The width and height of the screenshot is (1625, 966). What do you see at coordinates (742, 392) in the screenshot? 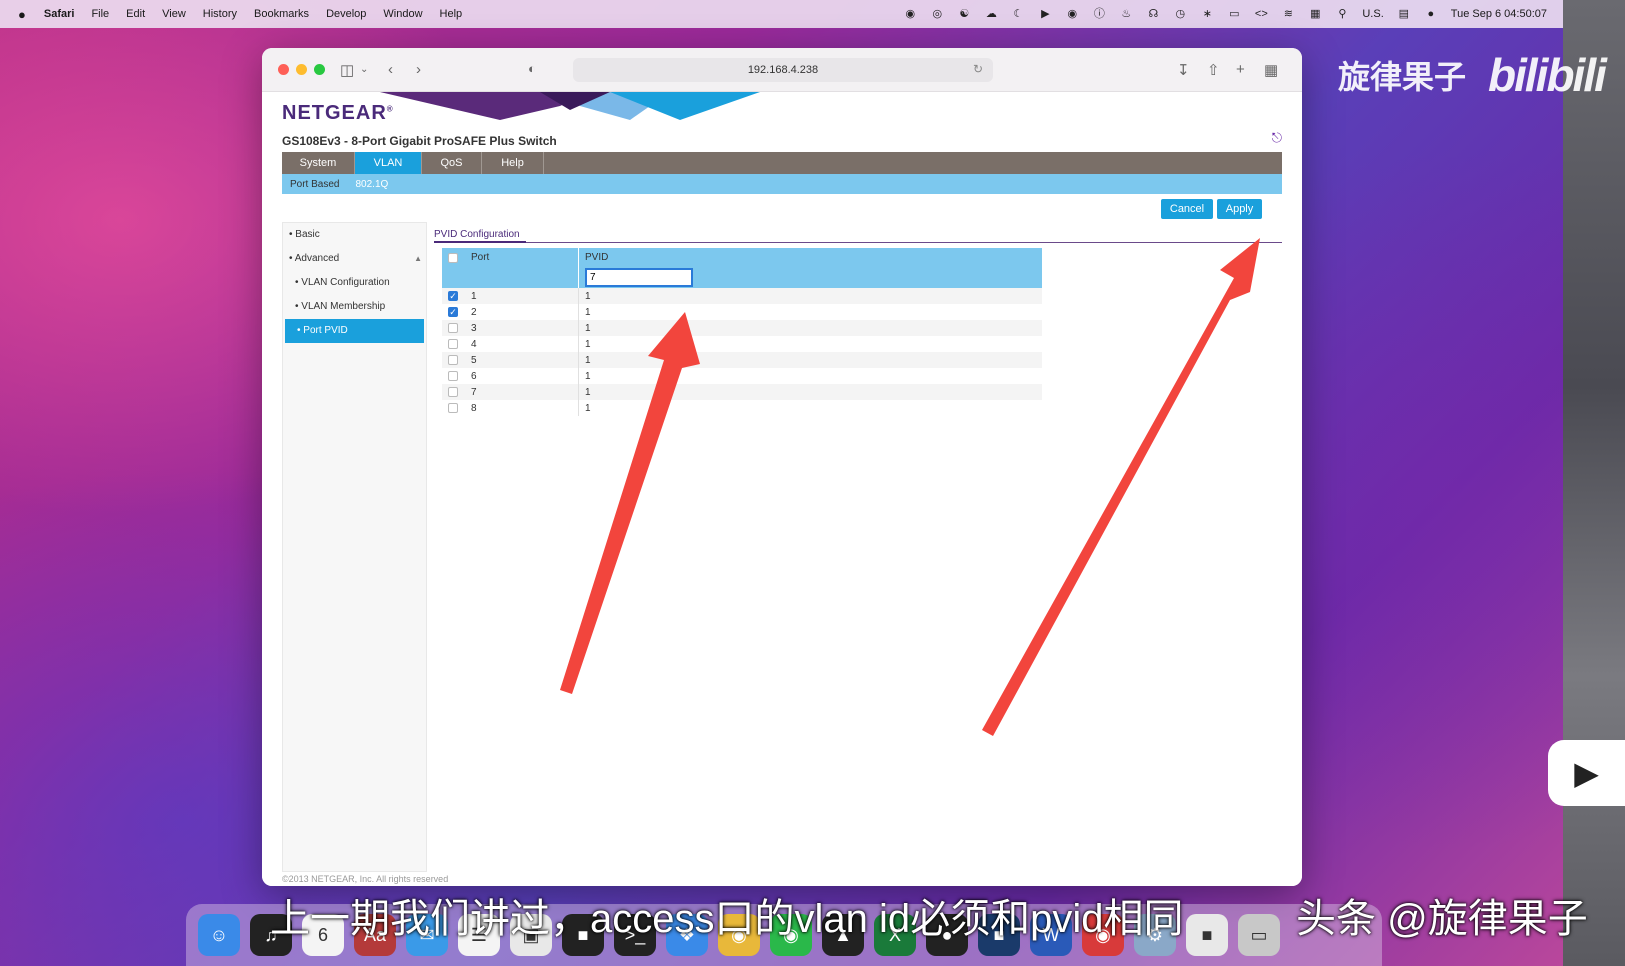
I see `table-row: 71` at bounding box center [742, 392].